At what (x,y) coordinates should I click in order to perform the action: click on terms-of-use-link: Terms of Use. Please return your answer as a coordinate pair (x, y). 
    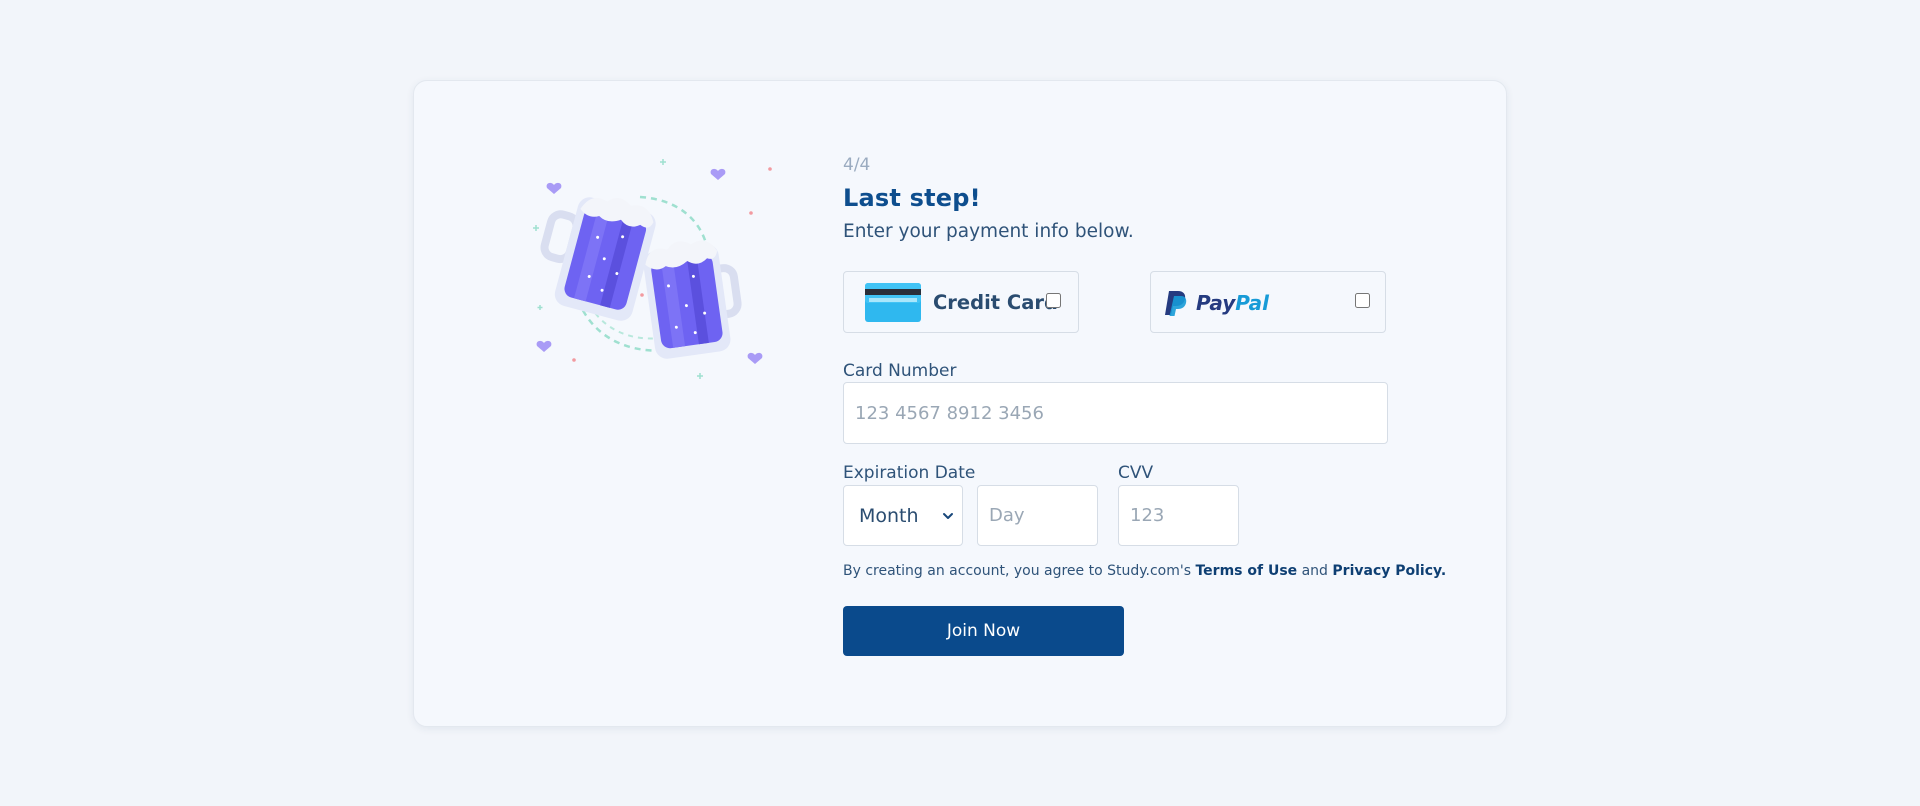
    Looking at the image, I should click on (1246, 571).